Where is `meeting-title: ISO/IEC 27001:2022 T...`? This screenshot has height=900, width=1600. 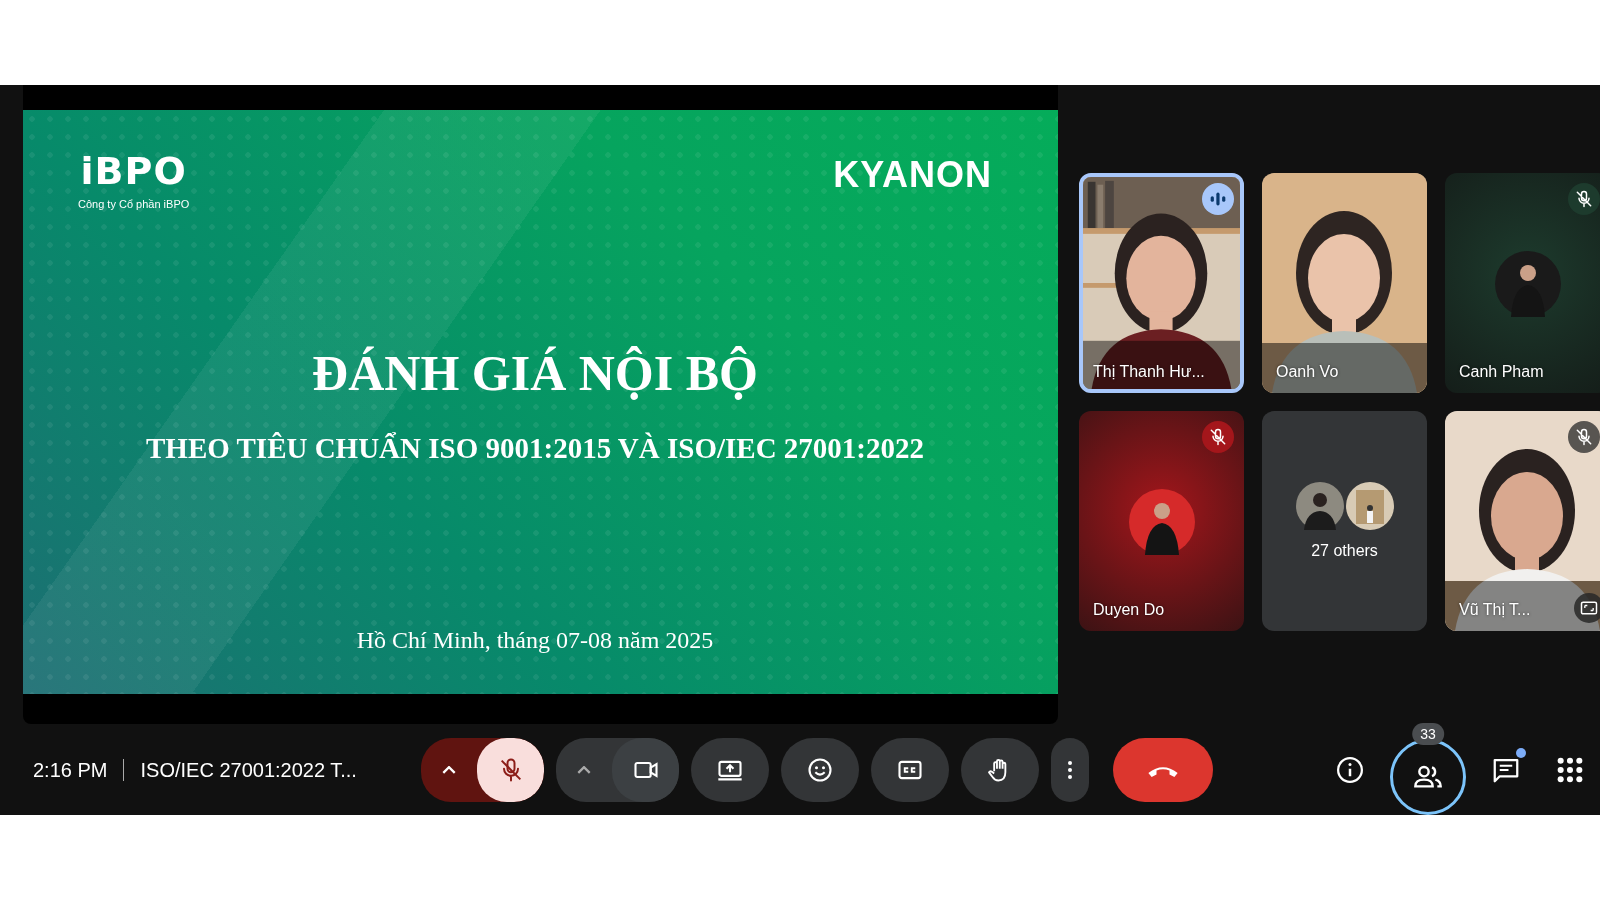 meeting-title: ISO/IEC 27001:2022 T... is located at coordinates (248, 770).